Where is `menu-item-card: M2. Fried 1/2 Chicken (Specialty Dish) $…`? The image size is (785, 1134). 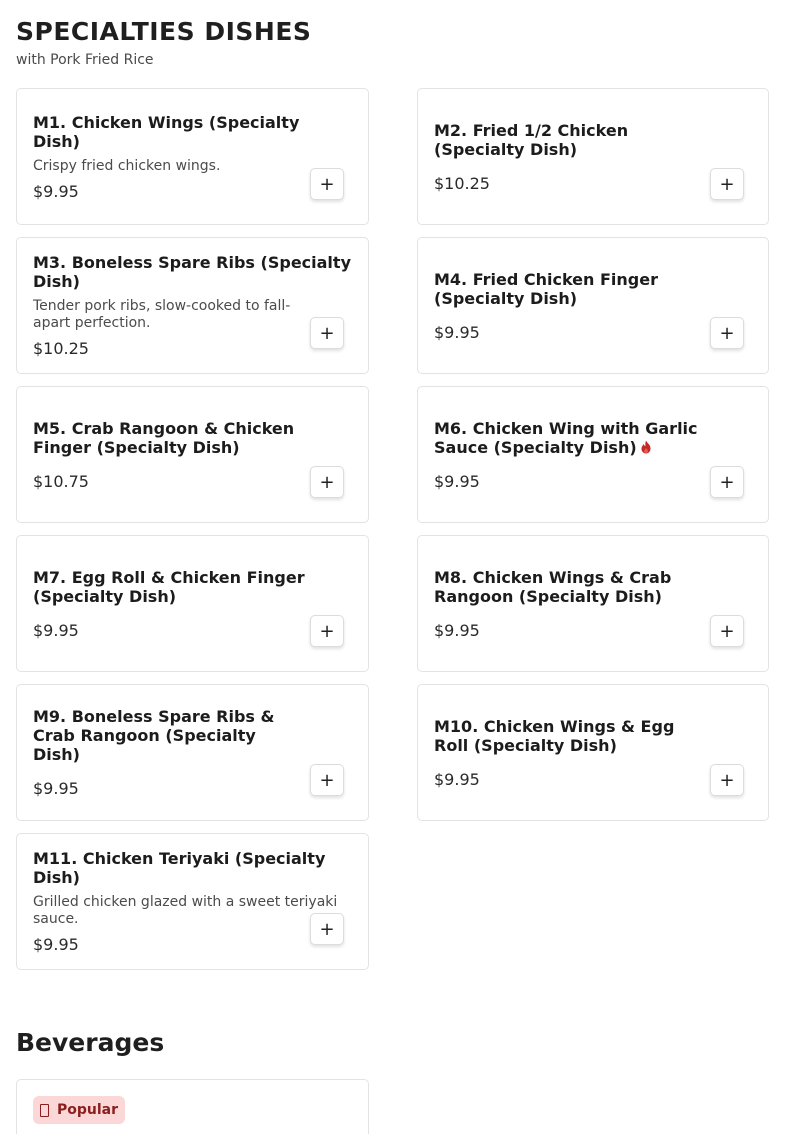
menu-item-card: M2. Fried 1/2 Chicken (Specialty Dish) $… is located at coordinates (593, 156).